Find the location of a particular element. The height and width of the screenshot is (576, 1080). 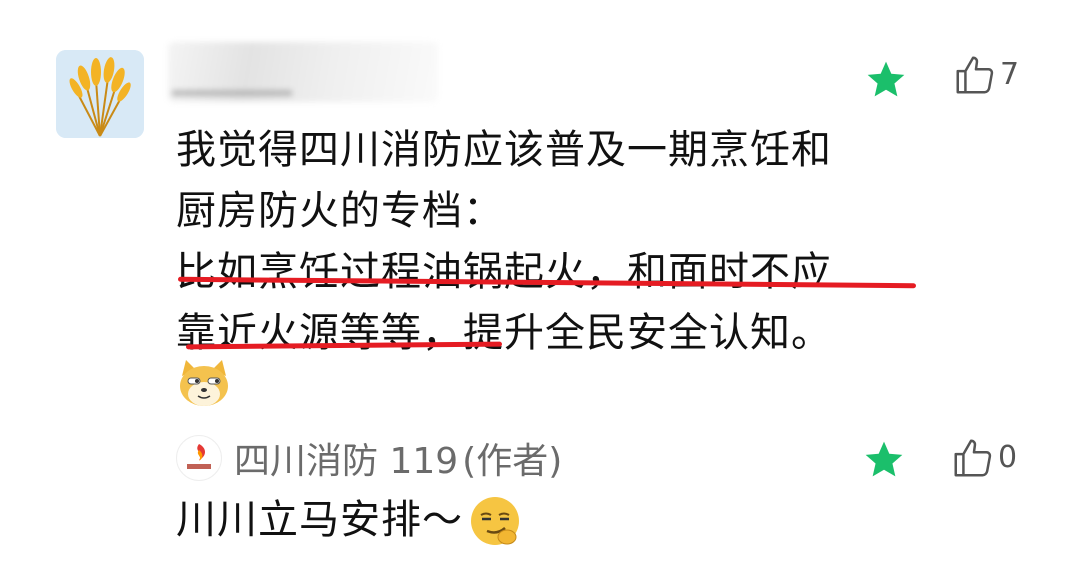

wheat-avatar-image is located at coordinates (100, 94).